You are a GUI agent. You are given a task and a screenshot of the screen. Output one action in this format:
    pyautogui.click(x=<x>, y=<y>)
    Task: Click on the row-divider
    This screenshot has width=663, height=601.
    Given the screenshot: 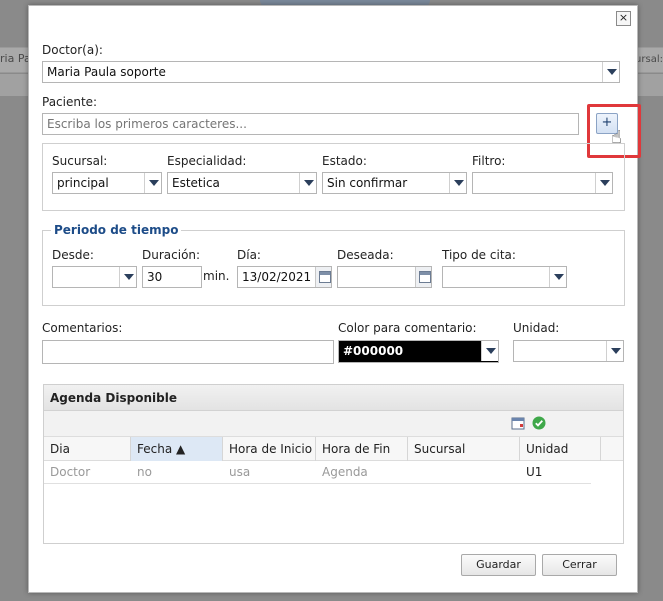 What is the action you would take?
    pyautogui.click(x=317, y=483)
    